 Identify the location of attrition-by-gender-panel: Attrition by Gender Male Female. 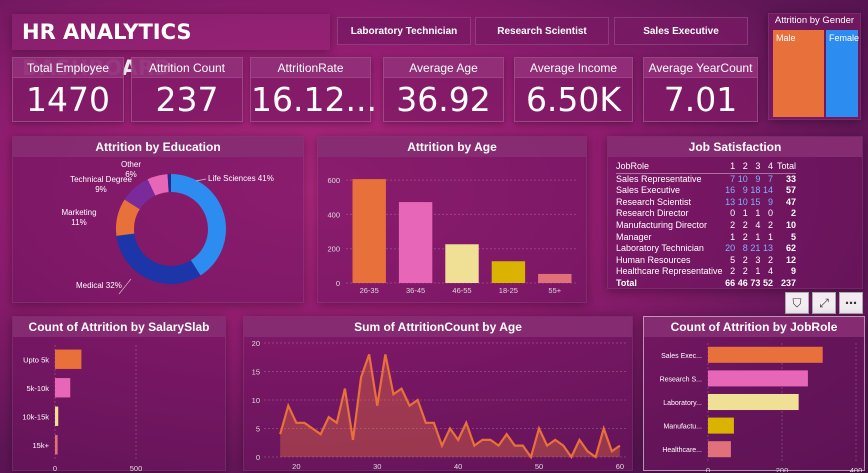
(814, 66).